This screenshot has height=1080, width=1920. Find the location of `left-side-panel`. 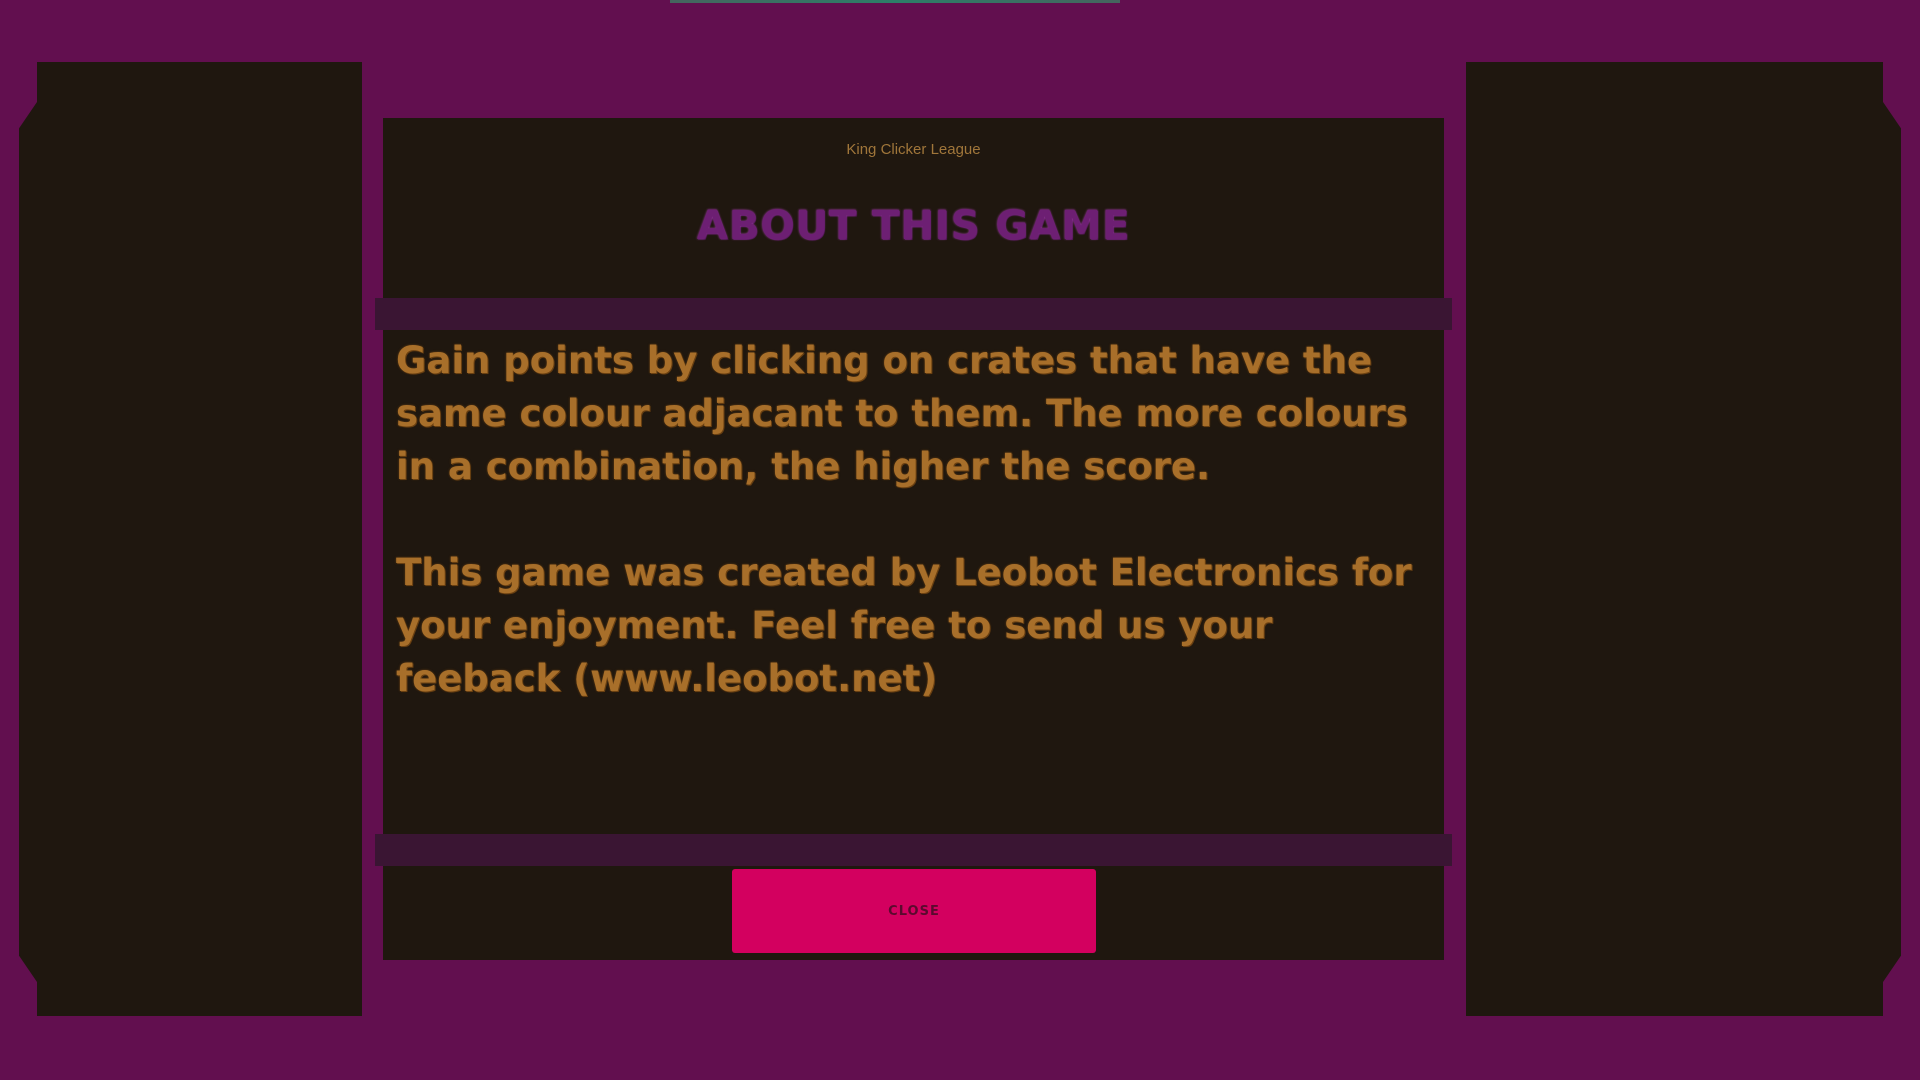

left-side-panel is located at coordinates (199, 539).